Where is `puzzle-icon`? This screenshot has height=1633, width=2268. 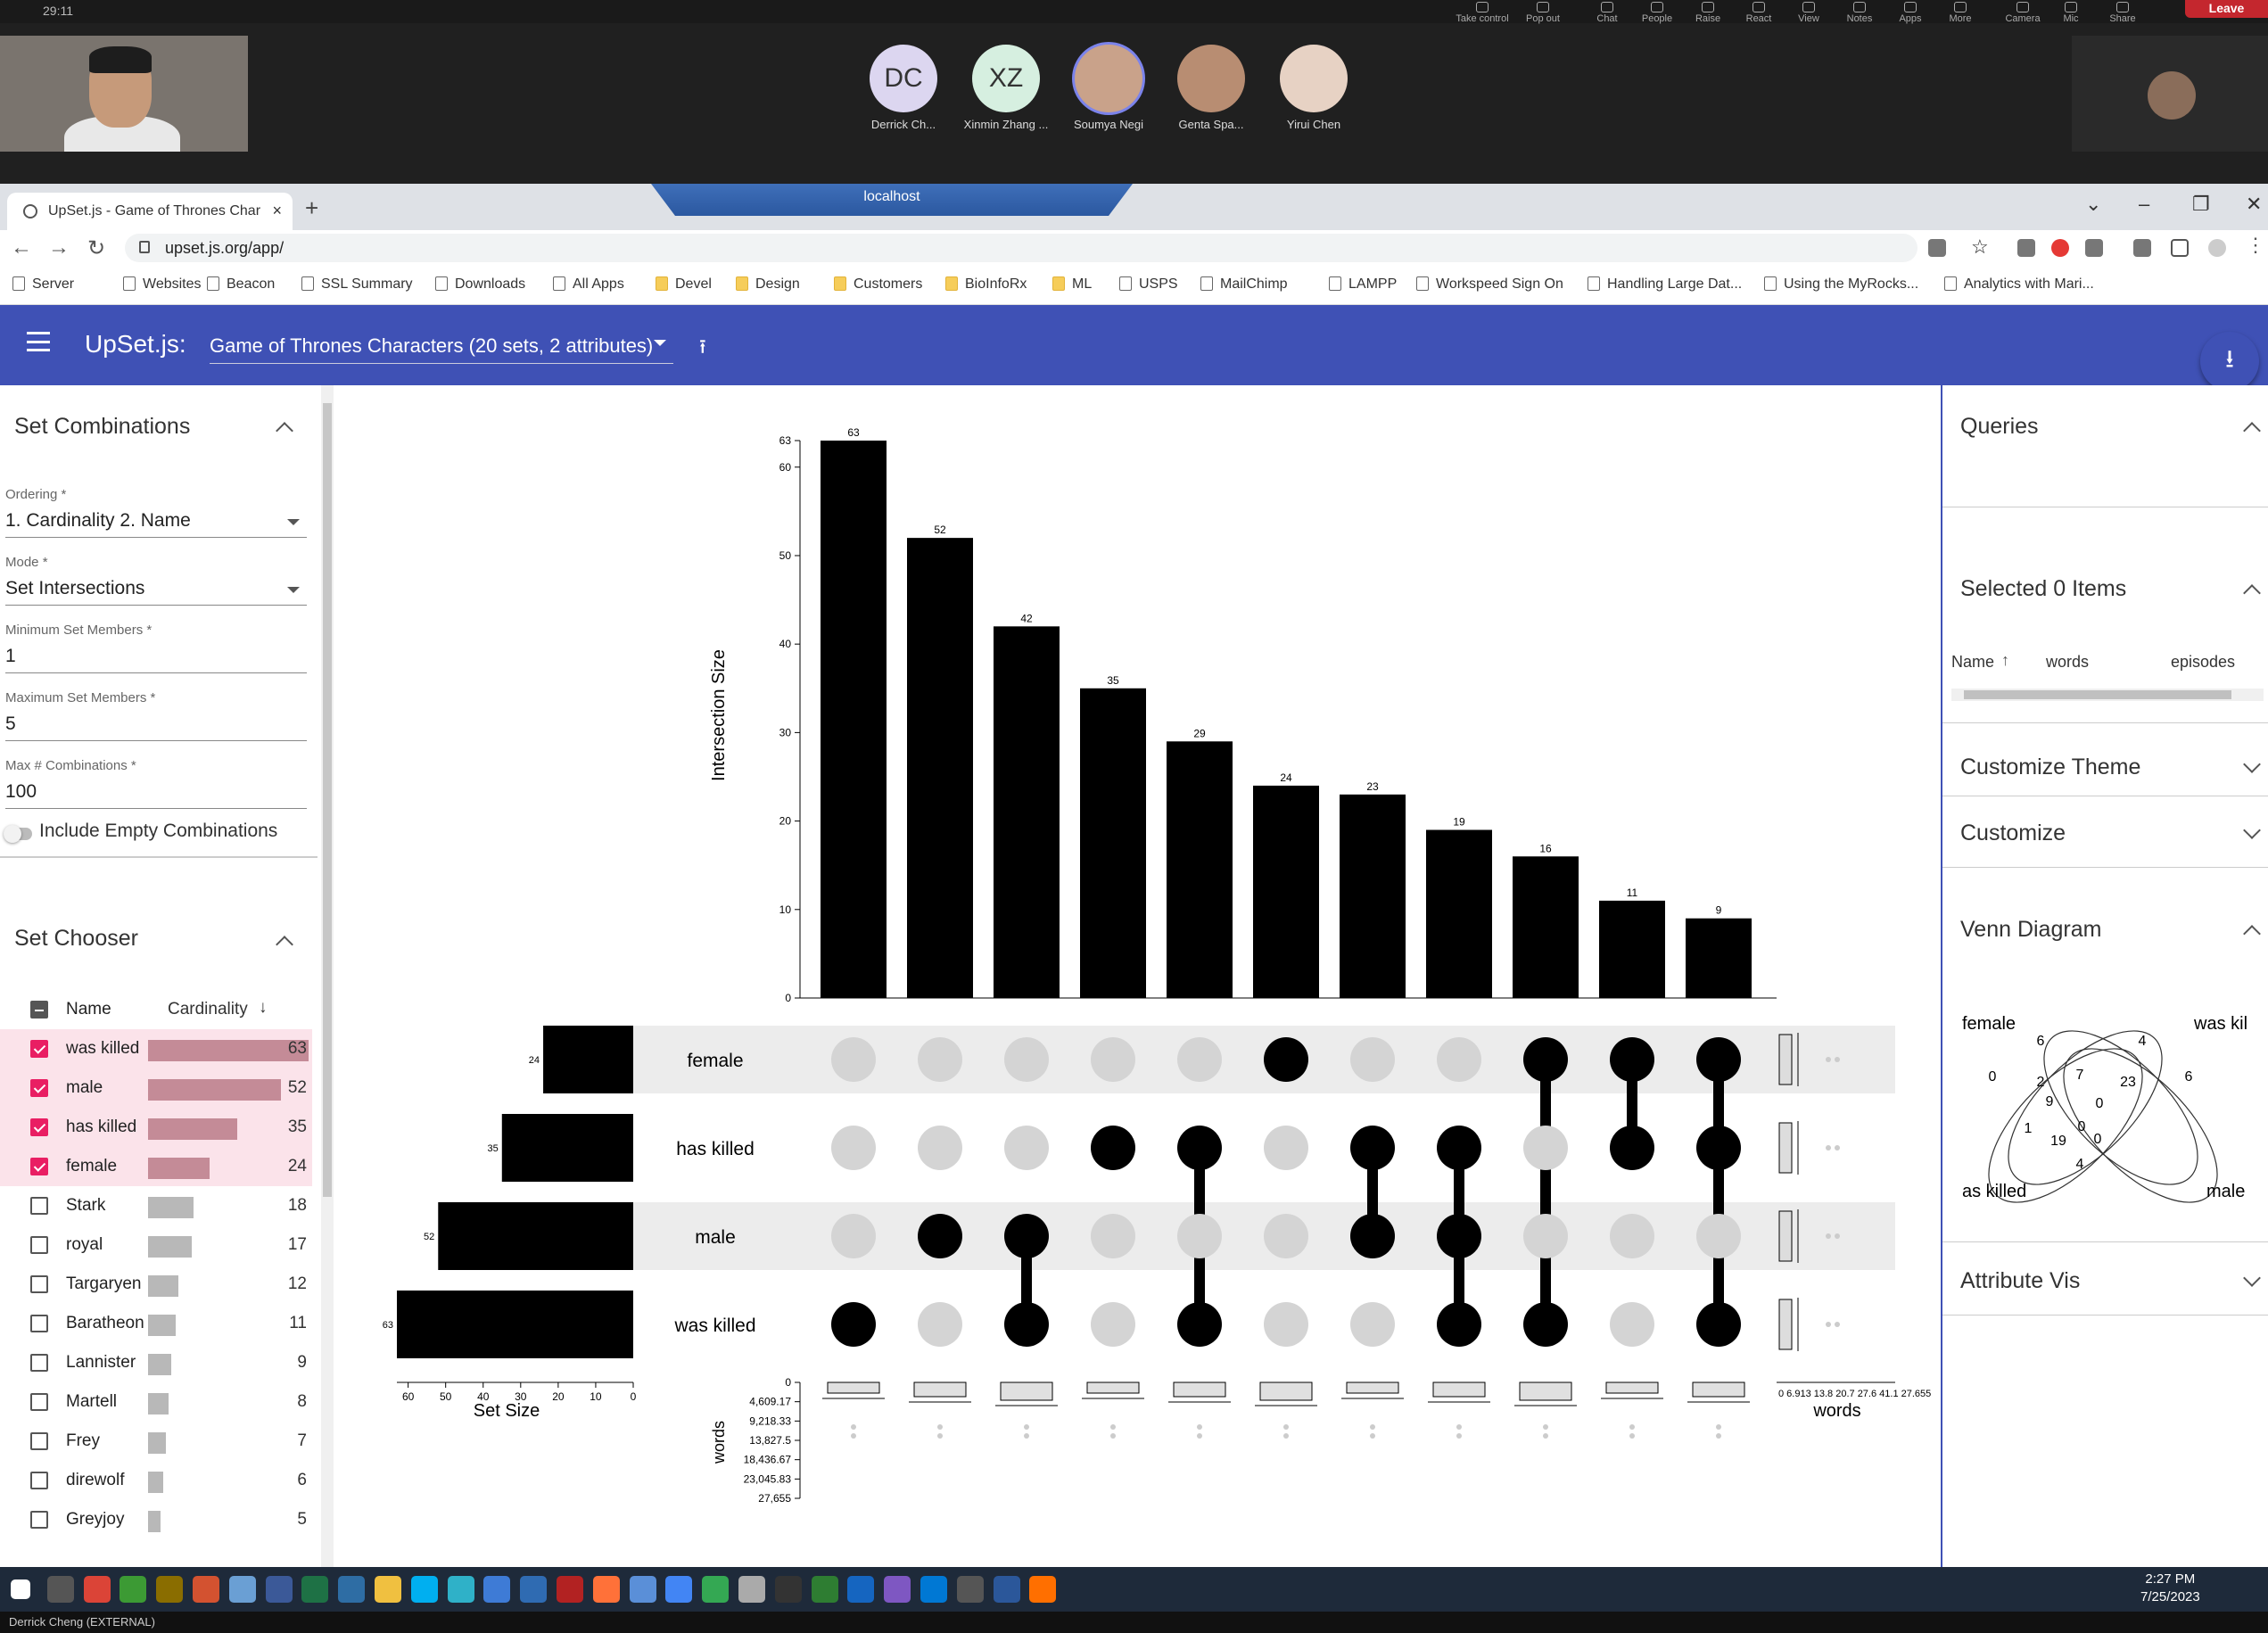 puzzle-icon is located at coordinates (2142, 248).